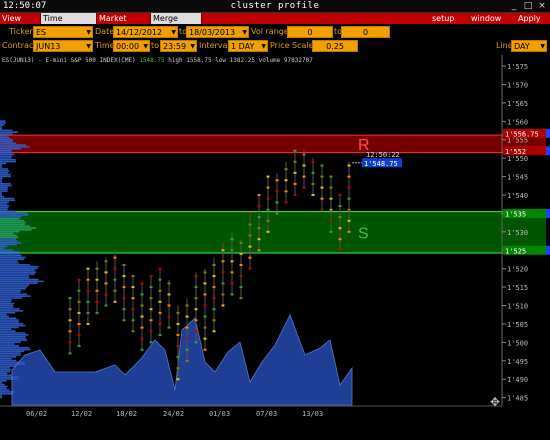 Image resolution: width=550 pixels, height=440 pixels. What do you see at coordinates (20, 23) in the screenshot?
I see `tab-view-dom: View DOM` at bounding box center [20, 23].